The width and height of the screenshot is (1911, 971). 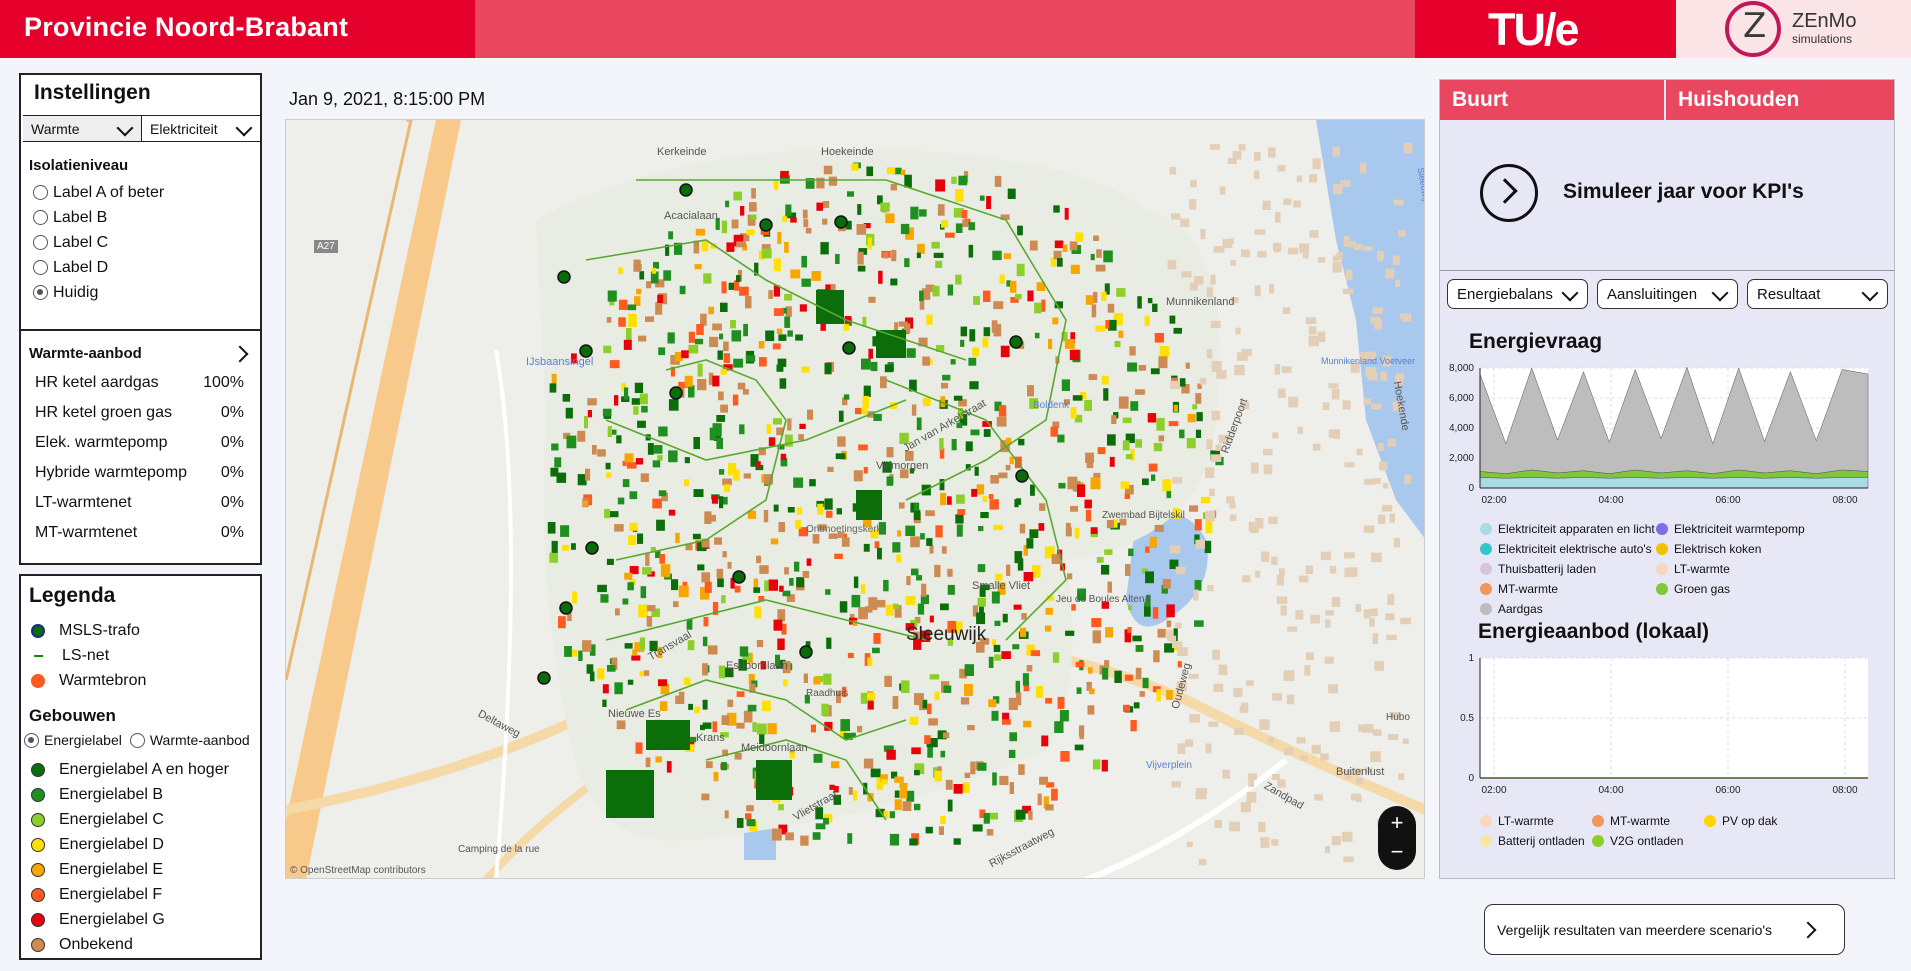 What do you see at coordinates (137, 740) in the screenshot?
I see `radio-icon` at bounding box center [137, 740].